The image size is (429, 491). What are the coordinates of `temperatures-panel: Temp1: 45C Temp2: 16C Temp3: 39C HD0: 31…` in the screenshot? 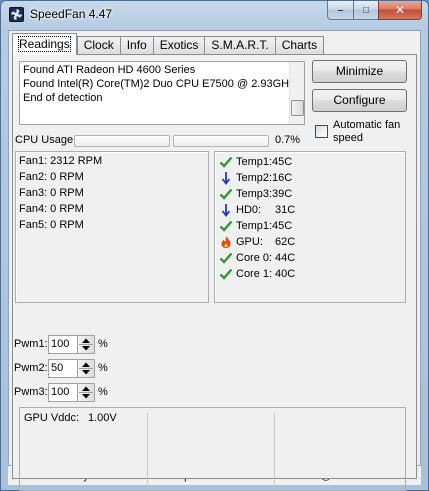 It's located at (310, 227).